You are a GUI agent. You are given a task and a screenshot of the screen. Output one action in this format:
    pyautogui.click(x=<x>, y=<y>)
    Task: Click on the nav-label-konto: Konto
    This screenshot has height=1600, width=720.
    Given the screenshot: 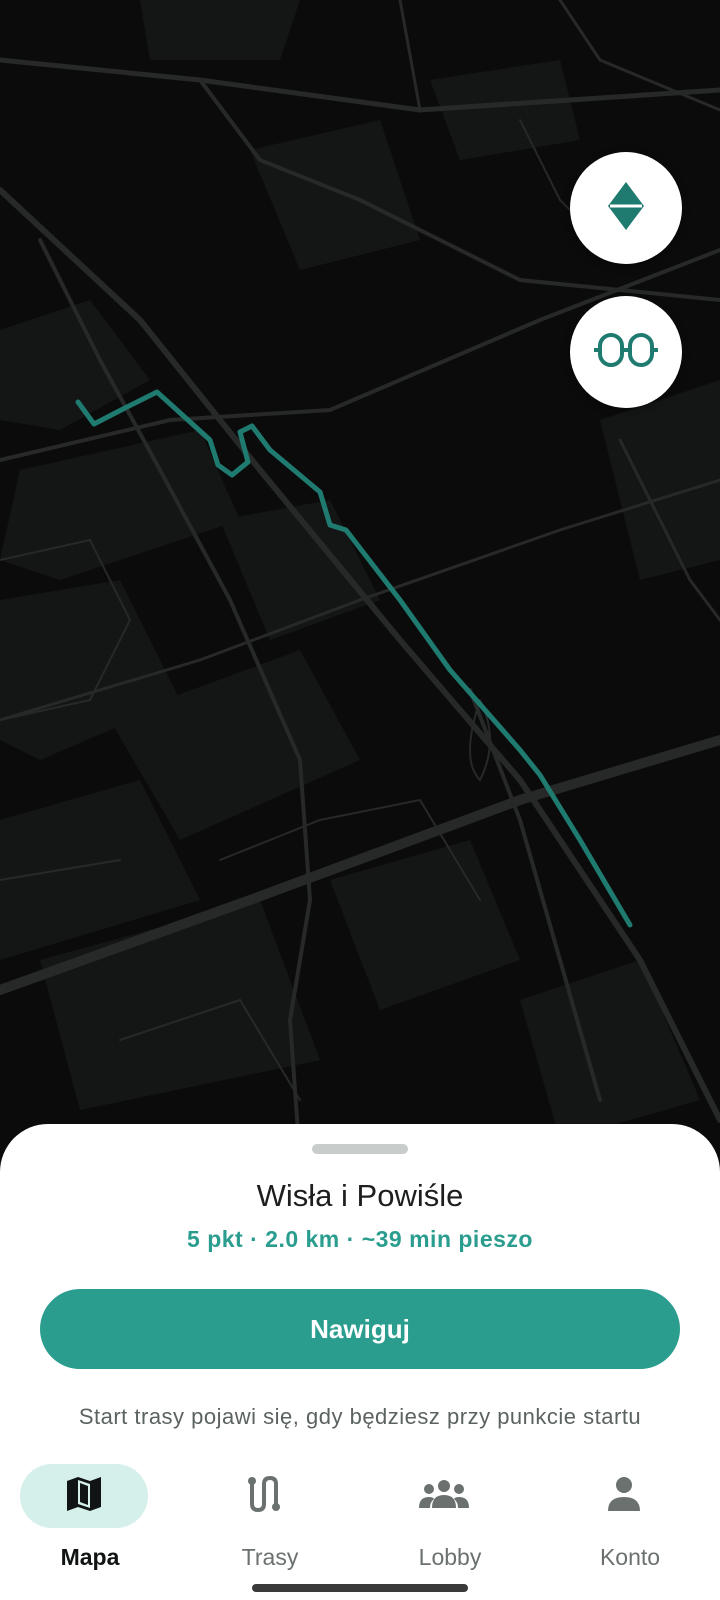 What is the action you would take?
    pyautogui.click(x=630, y=1557)
    